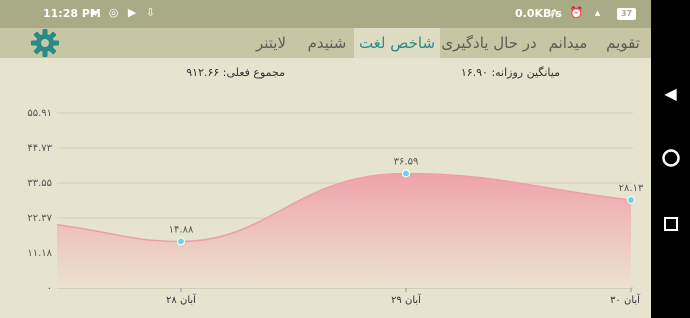 This screenshot has width=690, height=318. What do you see at coordinates (181, 229) in the screenshot?
I see `data-label: ۱۴.۸۸` at bounding box center [181, 229].